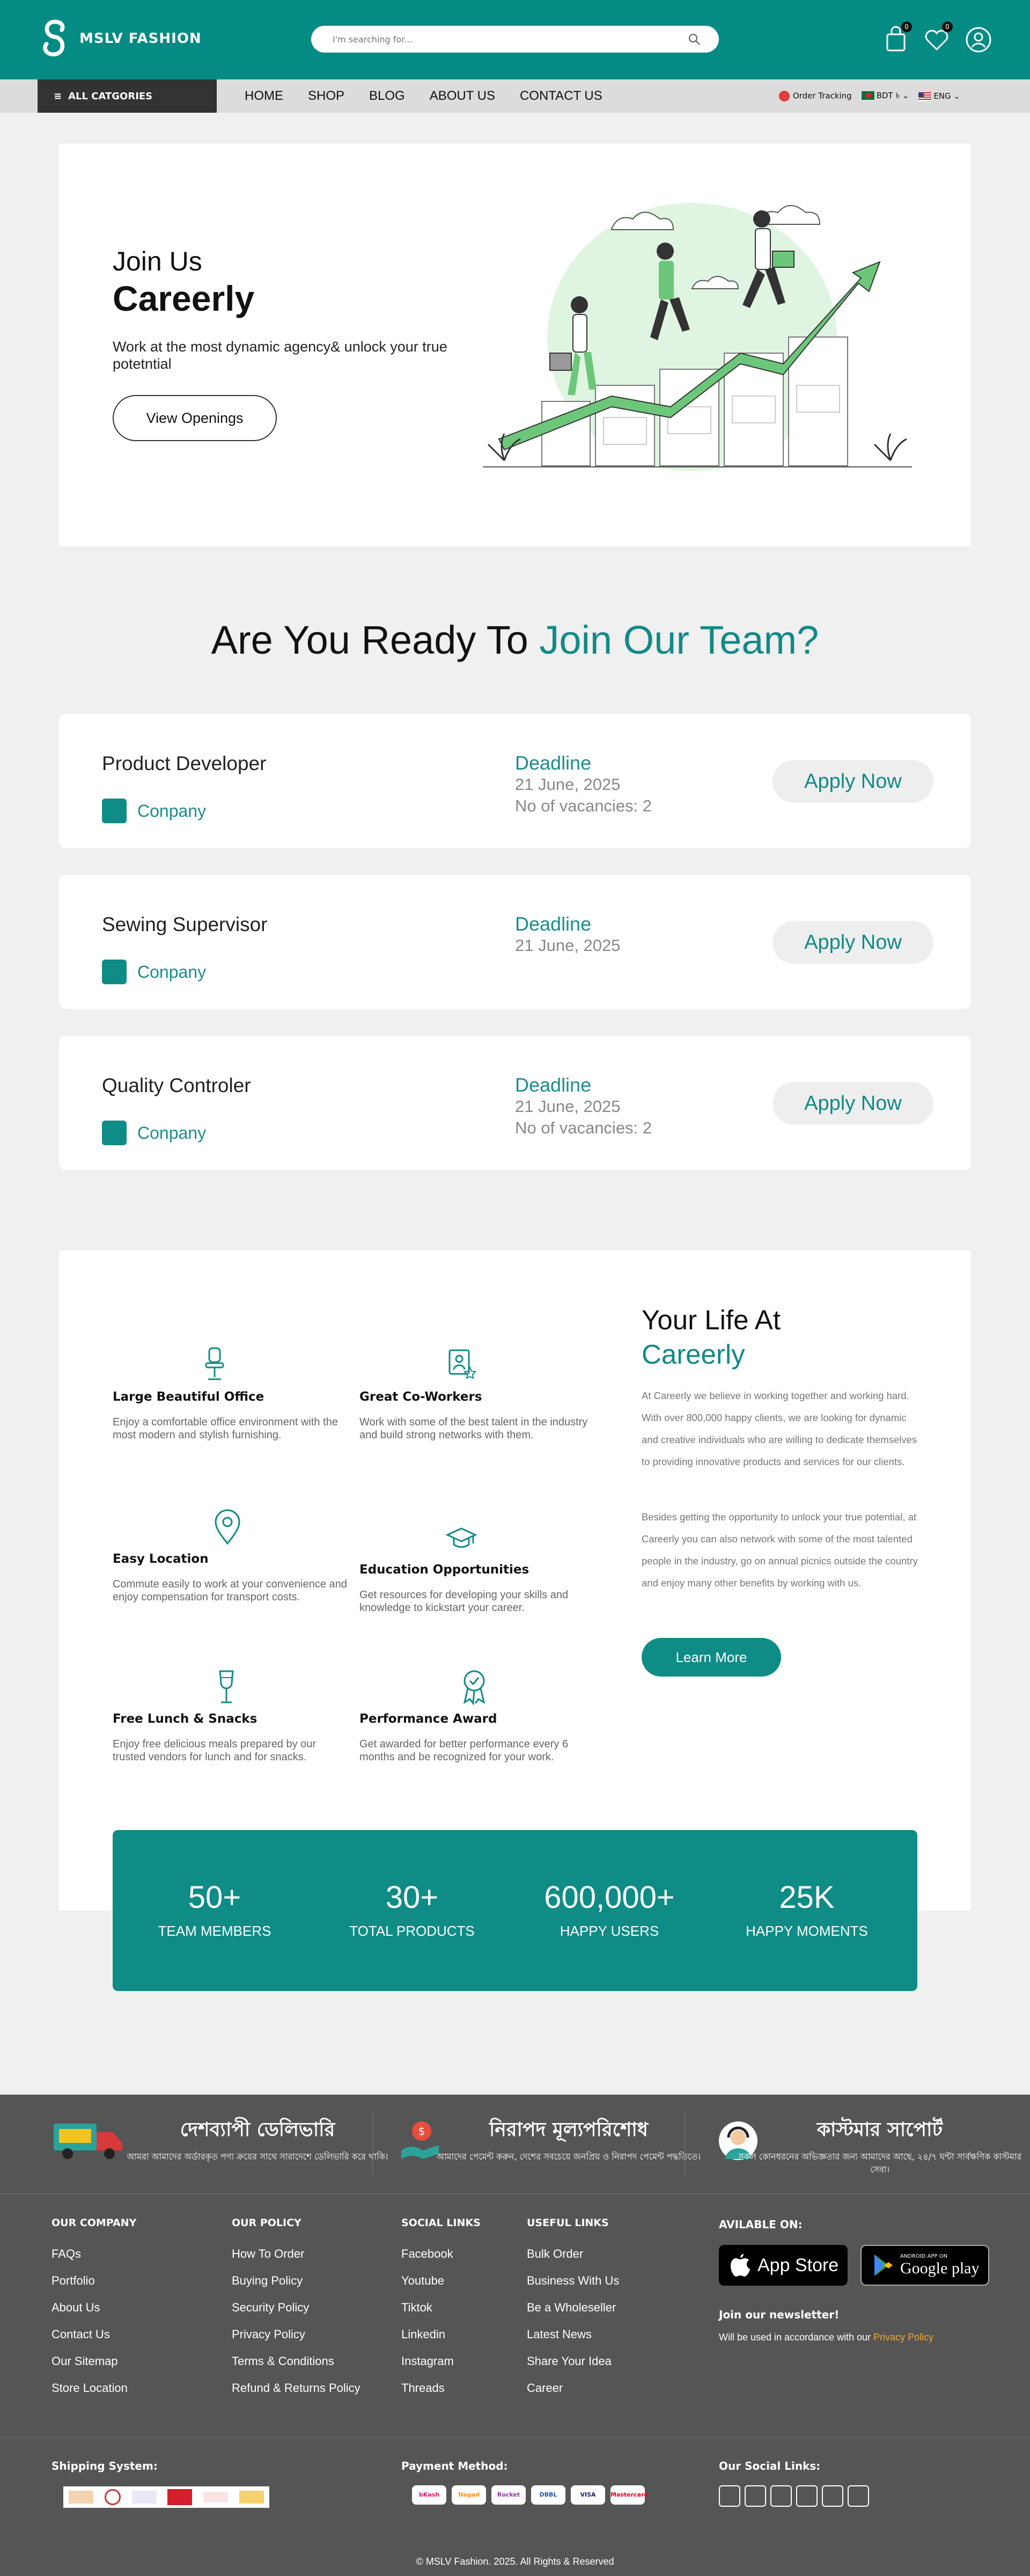 This screenshot has height=2576, width=1030. What do you see at coordinates (796, 2337) in the screenshot?
I see `newsletter-note: Will be used in accordance with our` at bounding box center [796, 2337].